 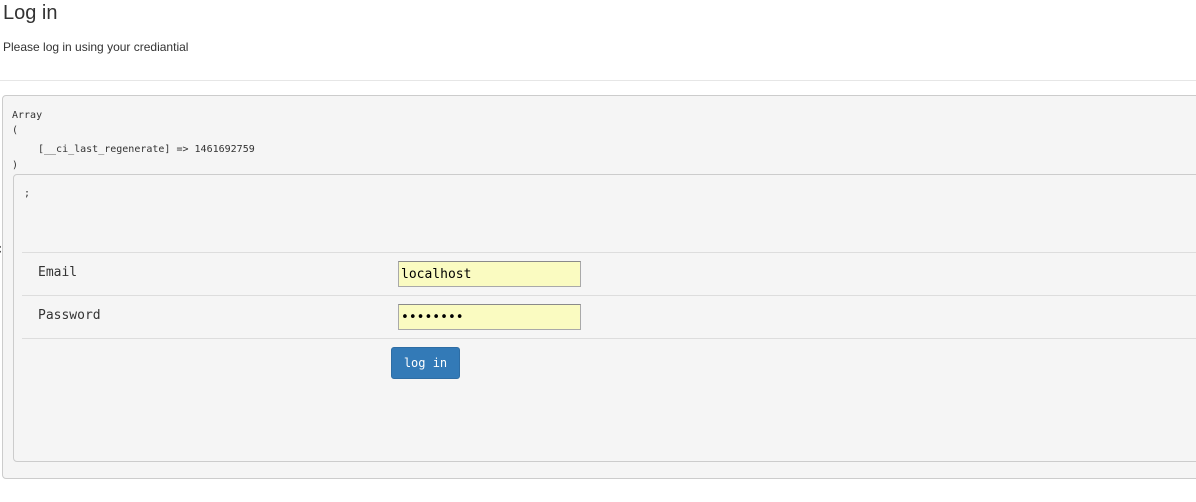 I want to click on chevron-left-icon: ‹, so click(x=1, y=249).